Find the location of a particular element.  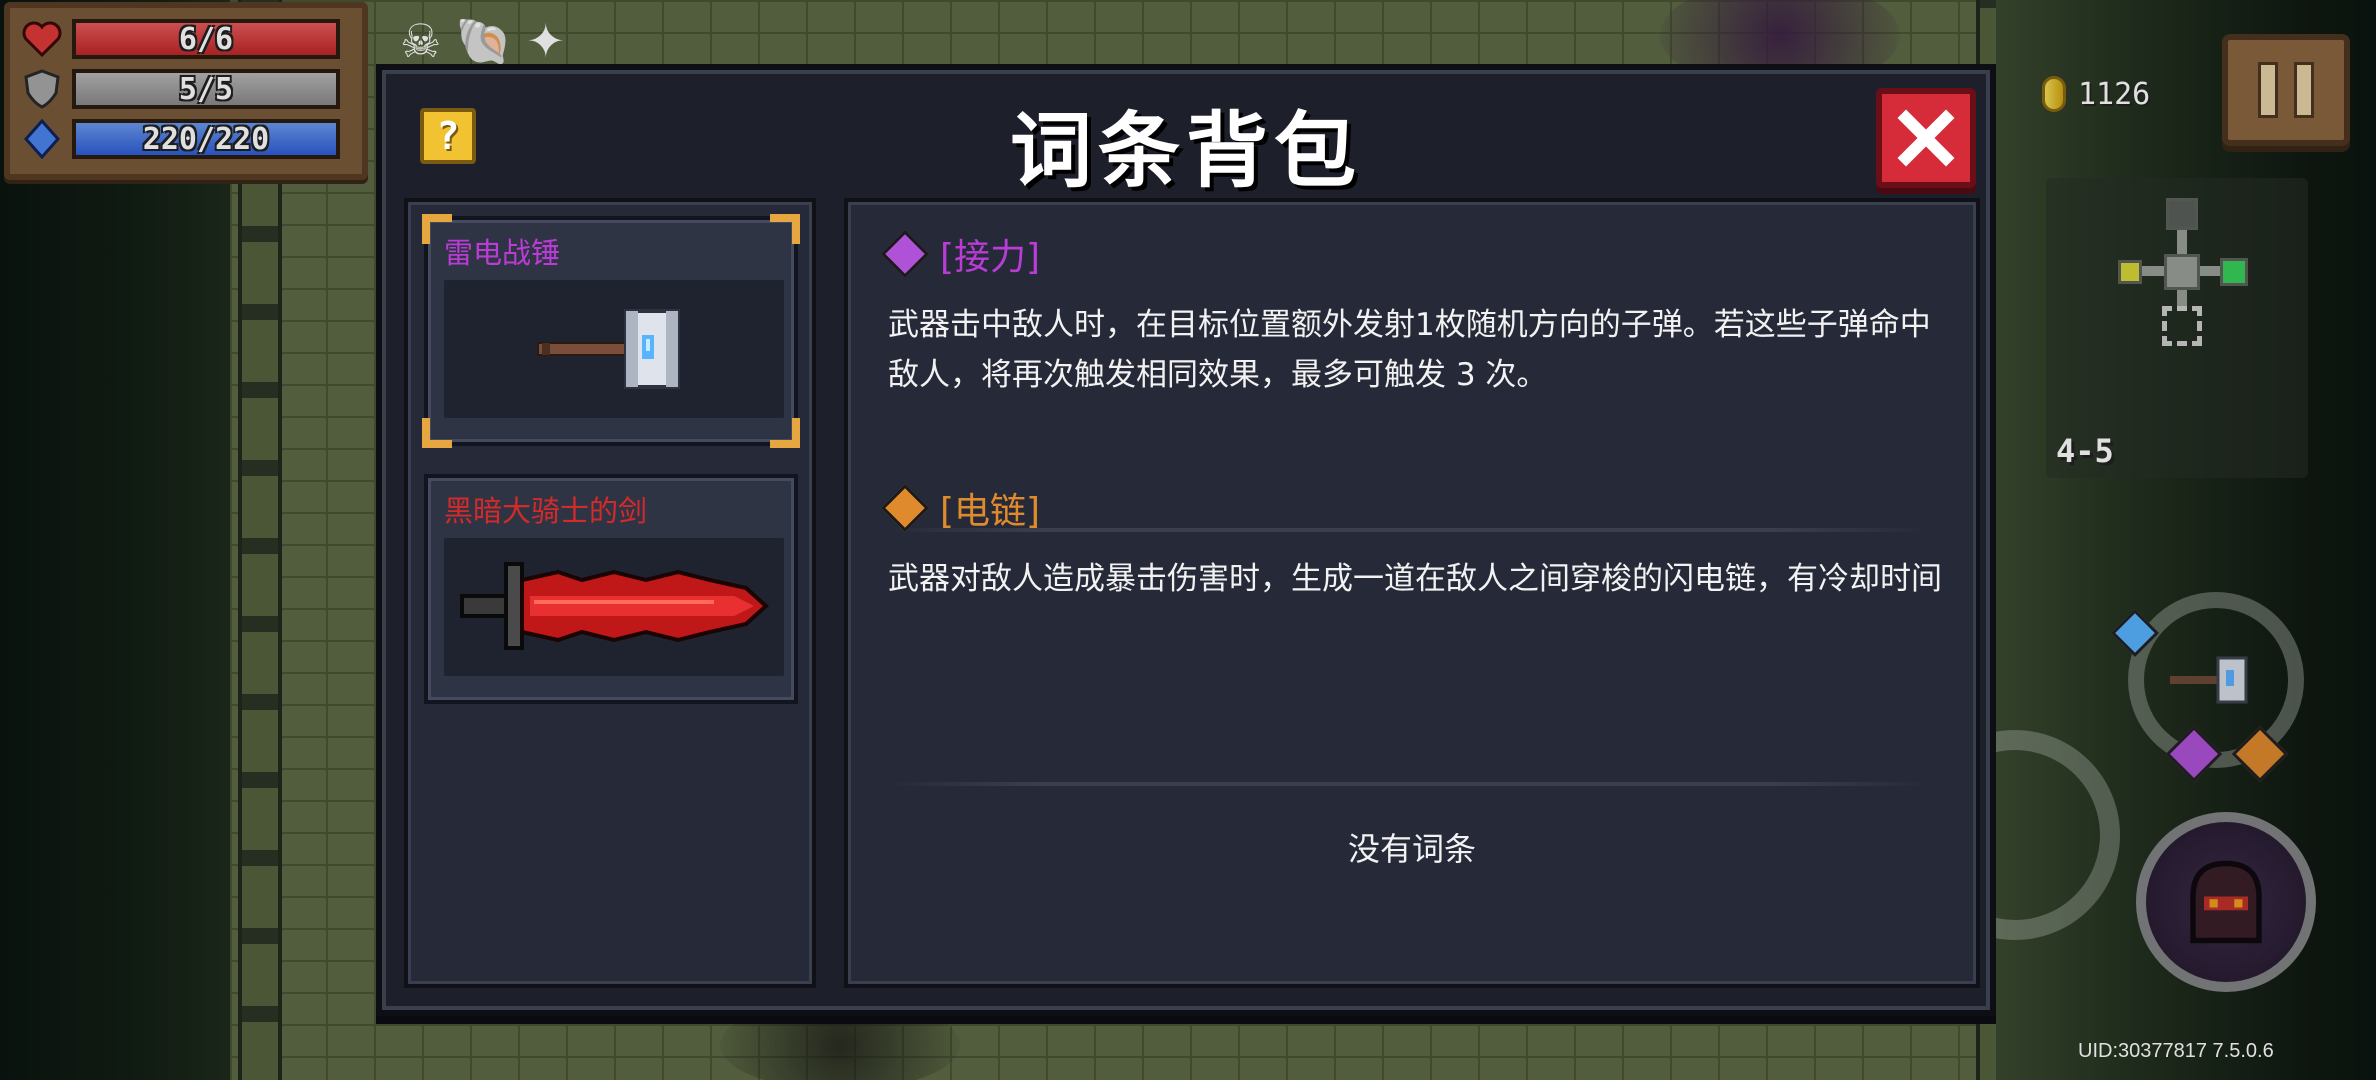

weapon-card-dark-knight-sword: 黑暗大骑士的剑 is located at coordinates (611, 589).